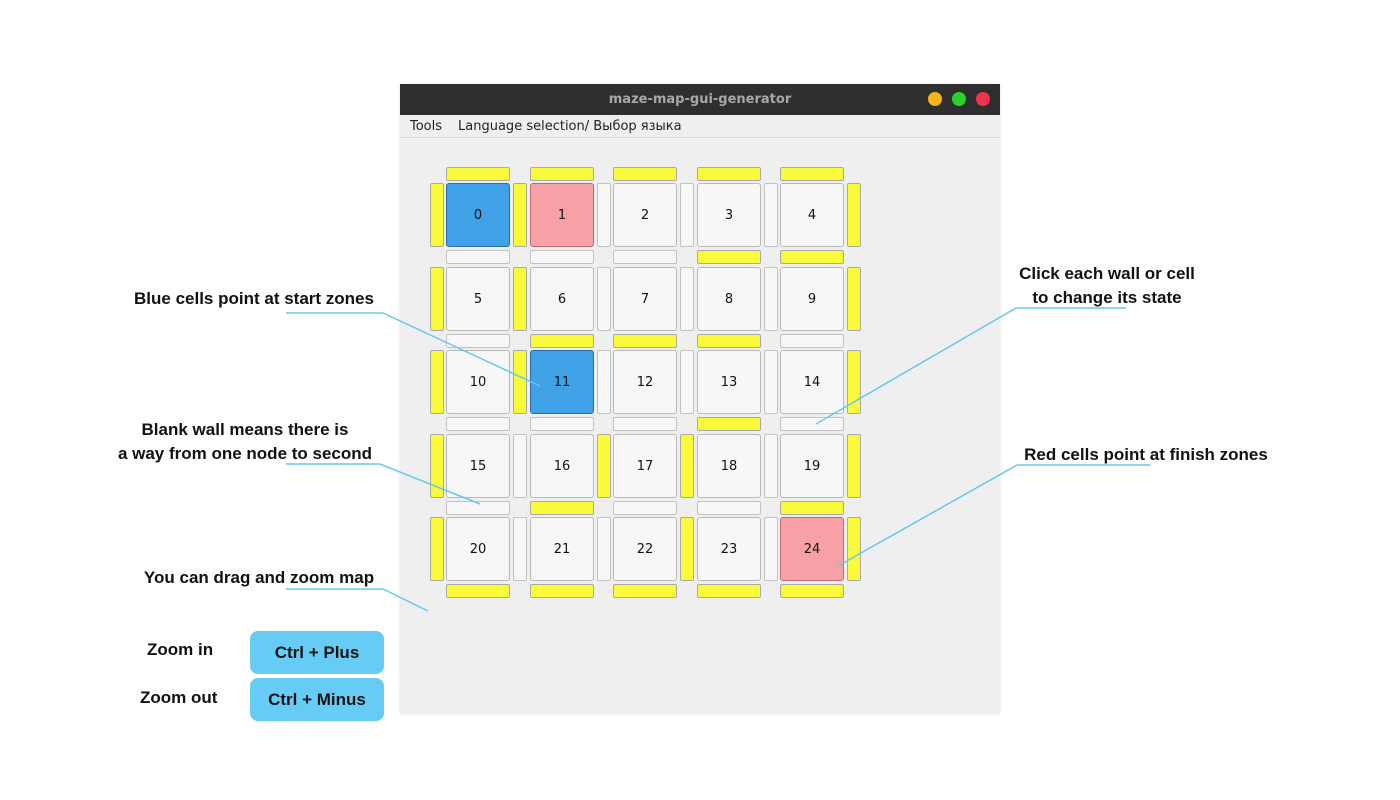 This screenshot has width=1400, height=800. What do you see at coordinates (245, 453) in the screenshot?
I see `annotation-blank-line2: a way from one node to second` at bounding box center [245, 453].